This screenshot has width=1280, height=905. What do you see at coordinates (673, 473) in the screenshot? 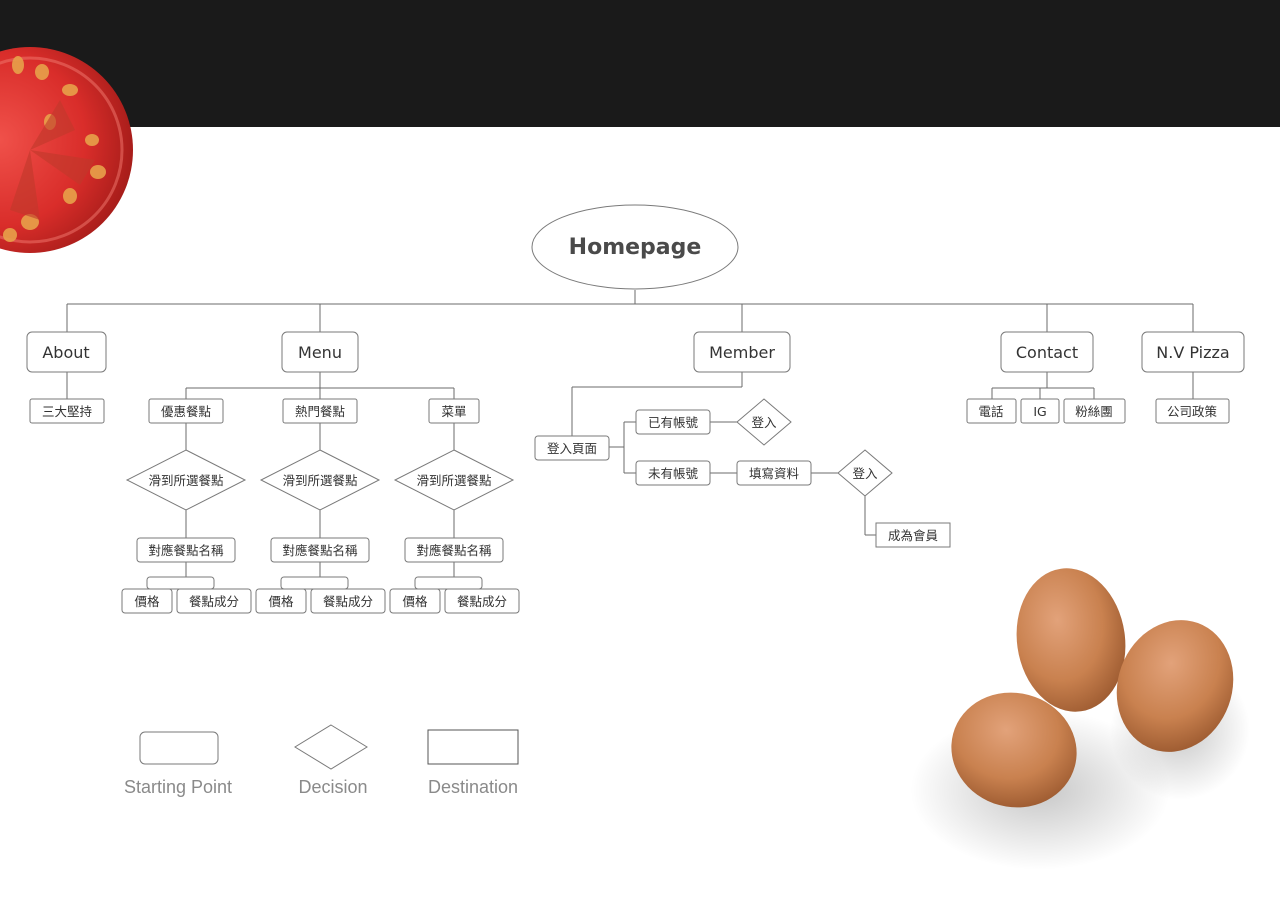
I see `no-account-label: 未有帳號` at bounding box center [673, 473].